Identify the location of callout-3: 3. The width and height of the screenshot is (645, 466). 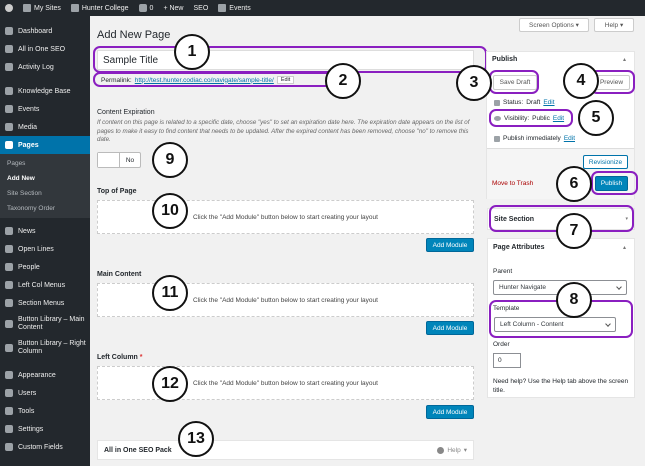
(474, 83).